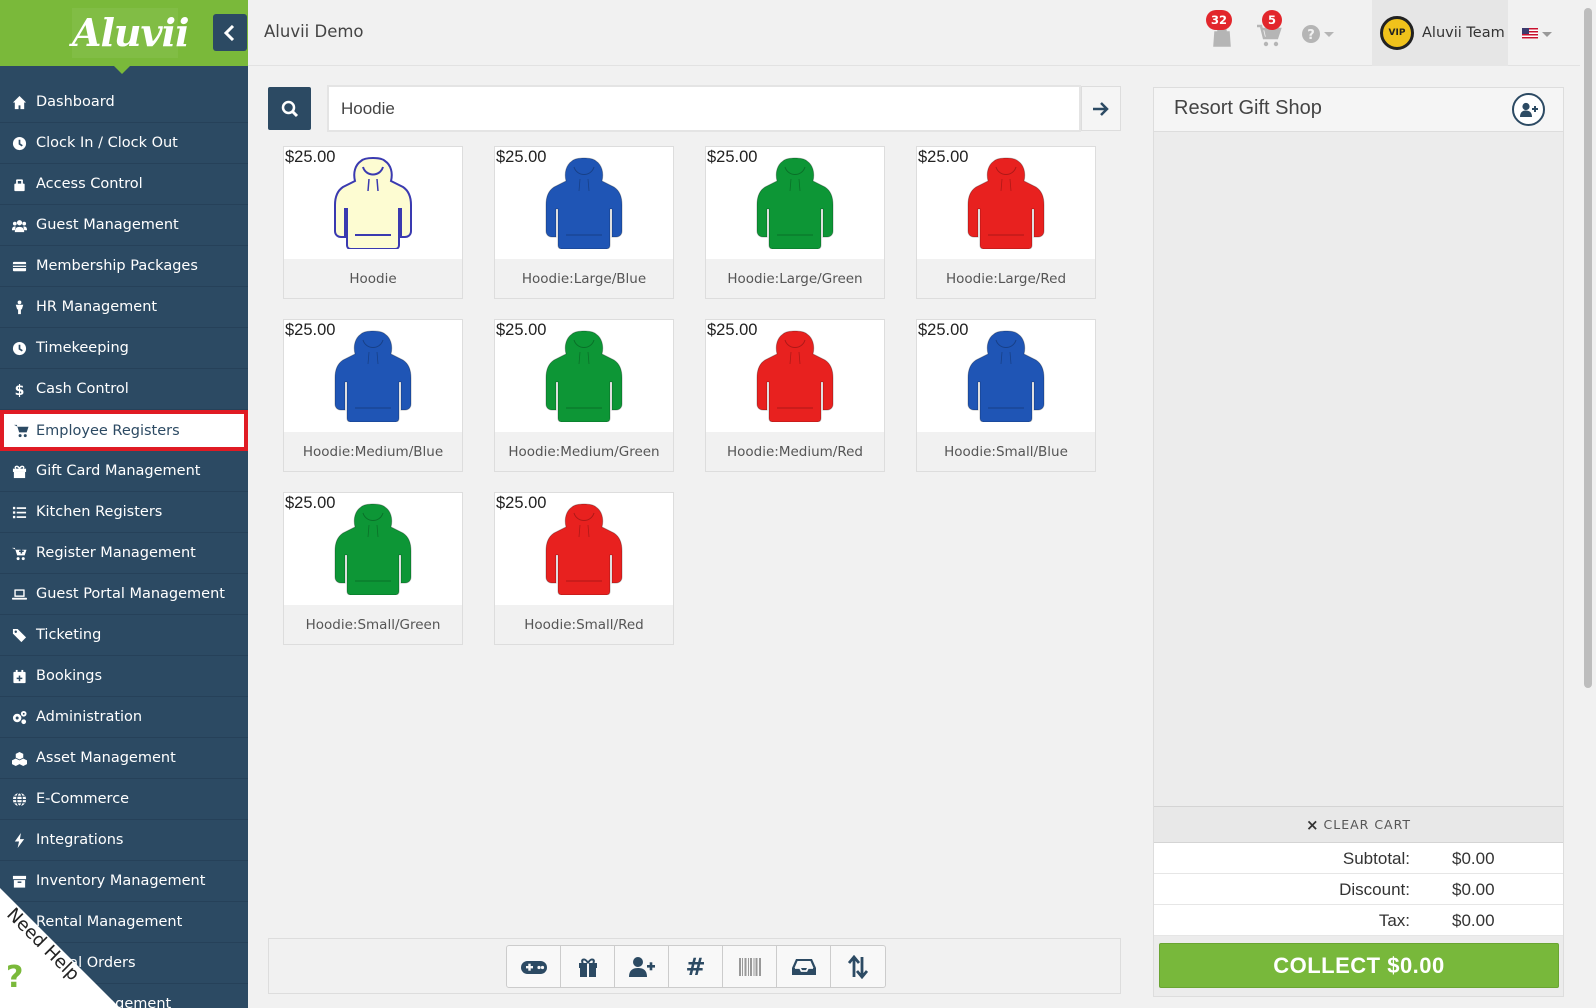 Image resolution: width=1596 pixels, height=1008 pixels. I want to click on games-button, so click(534, 966).